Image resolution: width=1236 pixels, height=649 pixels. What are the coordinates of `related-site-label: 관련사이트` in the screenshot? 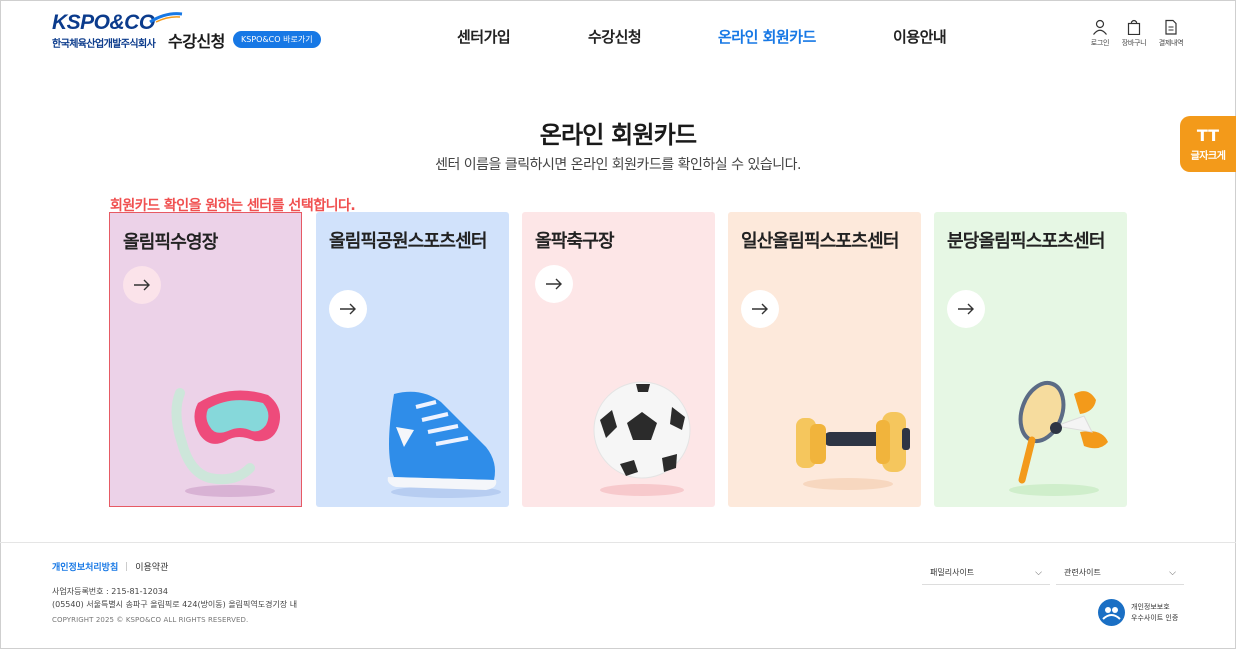 It's located at (1082, 572).